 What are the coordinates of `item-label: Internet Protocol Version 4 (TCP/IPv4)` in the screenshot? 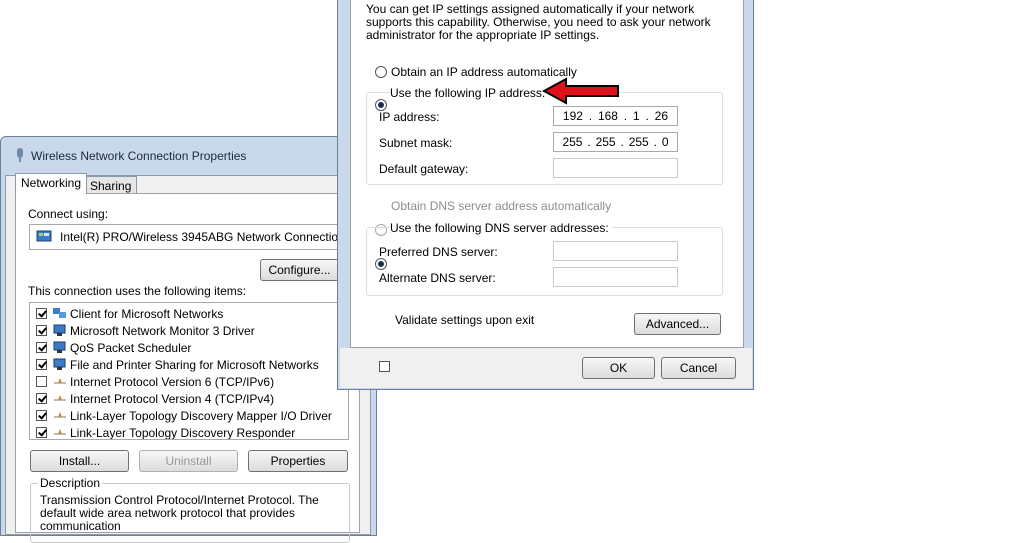 It's located at (172, 398).